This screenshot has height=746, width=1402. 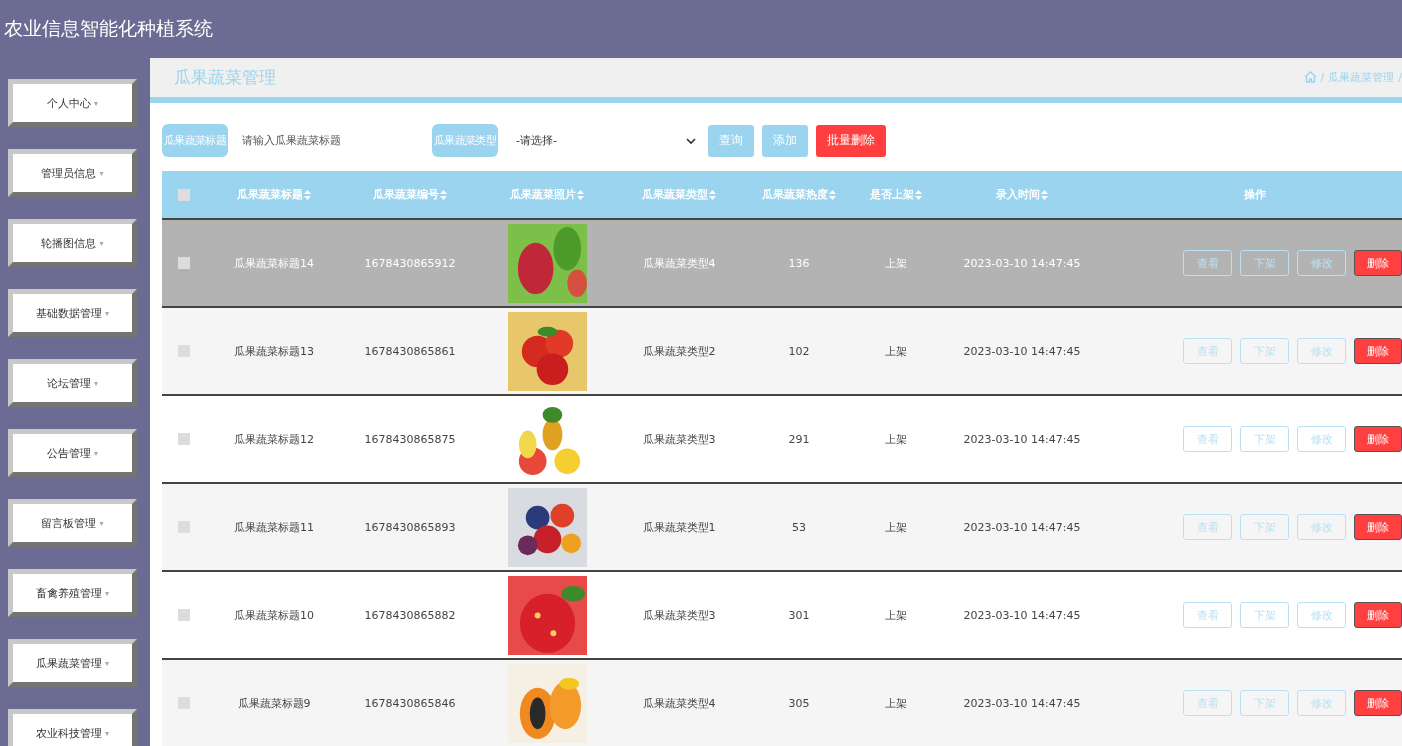 I want to click on table-cell: 1678430865893, so click(x=410, y=527).